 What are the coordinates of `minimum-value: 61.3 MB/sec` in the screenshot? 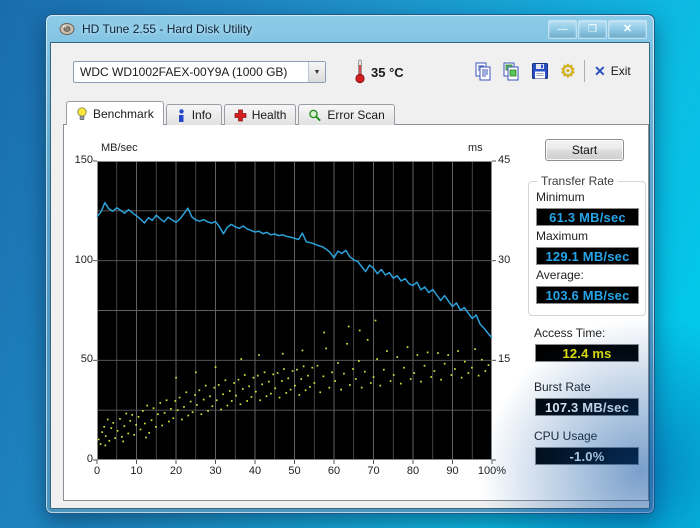 It's located at (587, 217).